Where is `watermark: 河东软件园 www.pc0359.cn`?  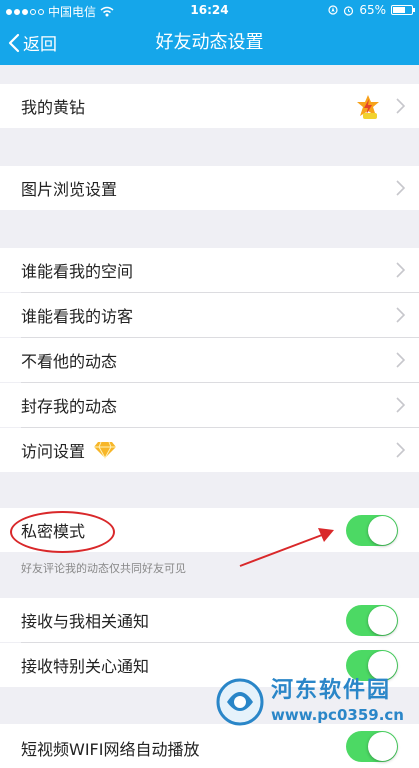 watermark: 河东软件园 www.pc0359.cn is located at coordinates (315, 703).